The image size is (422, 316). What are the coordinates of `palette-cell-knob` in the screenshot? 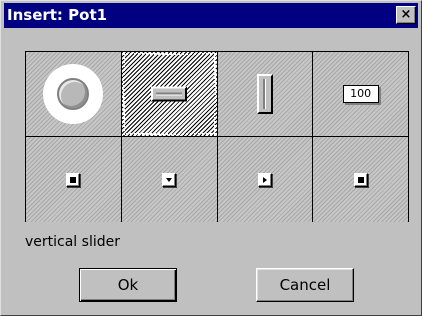 It's located at (73, 94).